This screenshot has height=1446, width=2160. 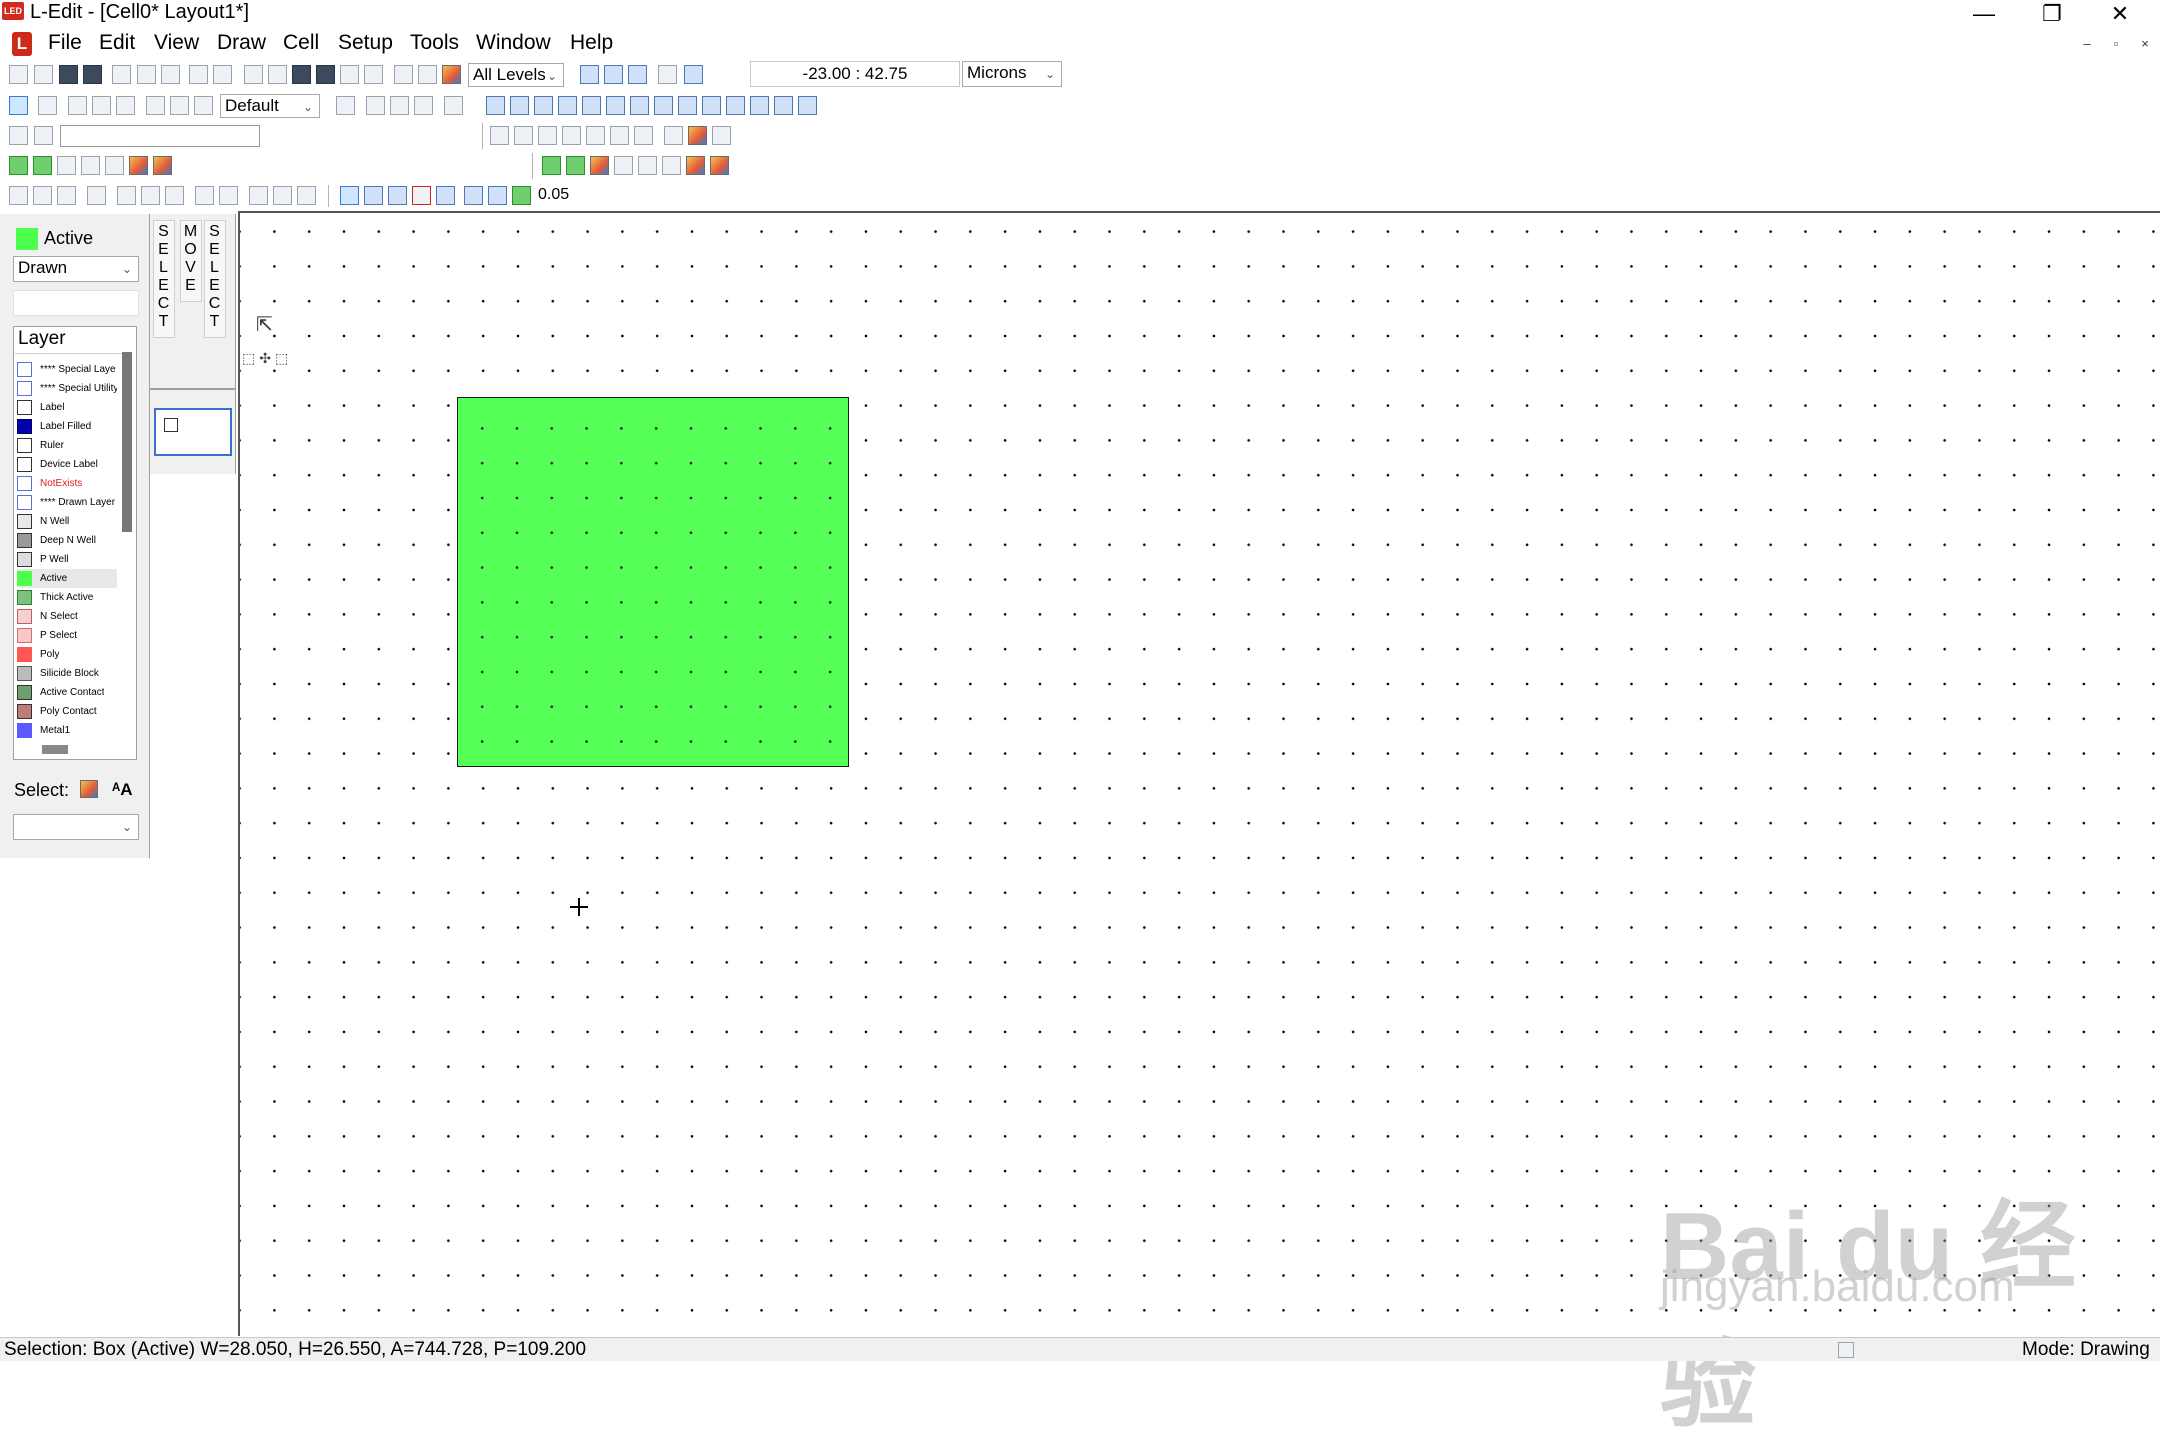 What do you see at coordinates (155, 105) in the screenshot?
I see `orthogonal-wire-icon` at bounding box center [155, 105].